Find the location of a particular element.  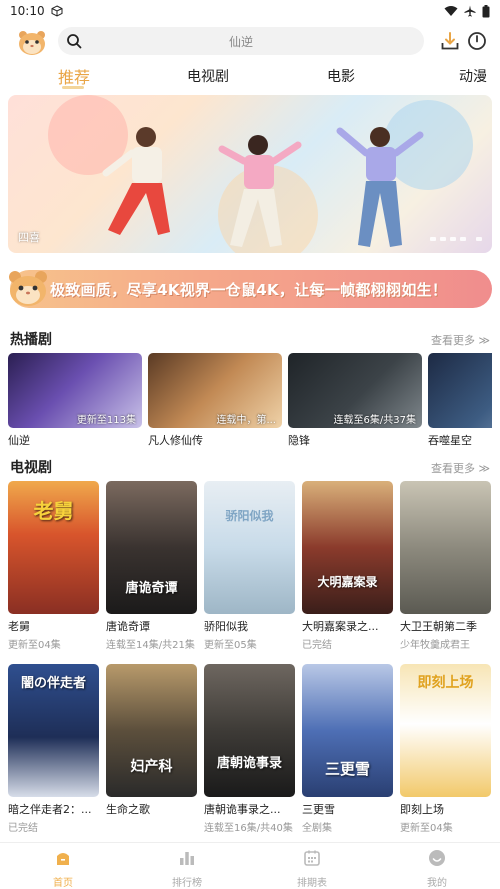

nav-ranking: 排行榜 is located at coordinates (187, 869).